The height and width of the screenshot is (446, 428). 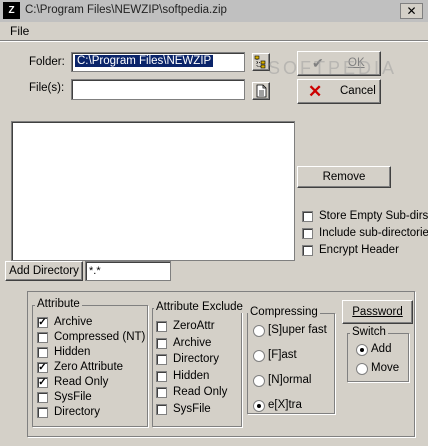 What do you see at coordinates (411, 11) in the screenshot?
I see `close-button: ✕` at bounding box center [411, 11].